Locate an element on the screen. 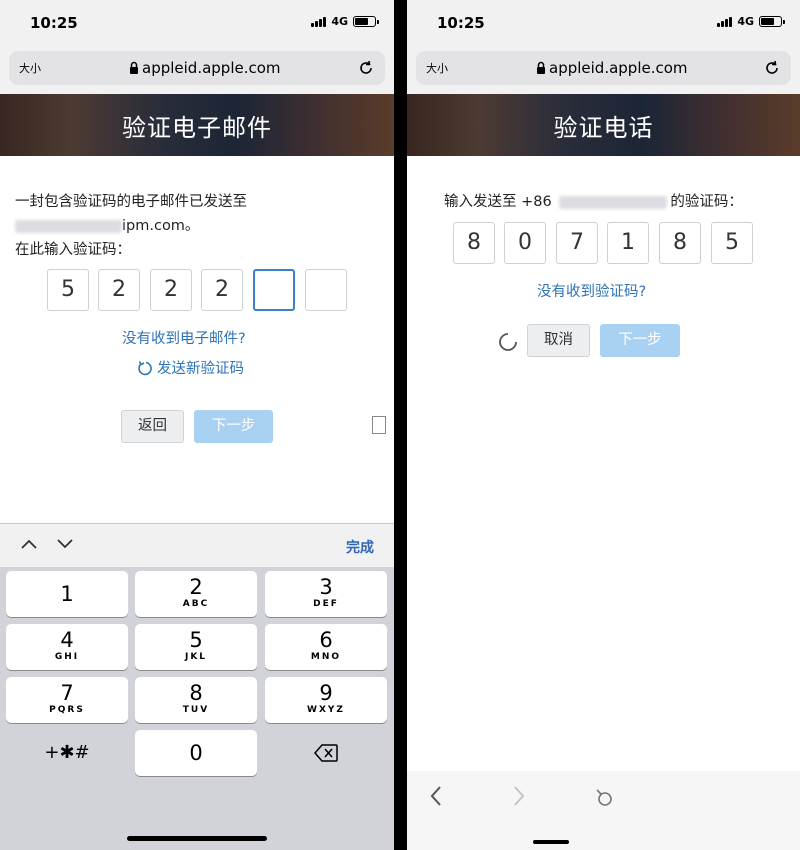 The height and width of the screenshot is (850, 800). email-suffix: ipm.com。 is located at coordinates (161, 226).